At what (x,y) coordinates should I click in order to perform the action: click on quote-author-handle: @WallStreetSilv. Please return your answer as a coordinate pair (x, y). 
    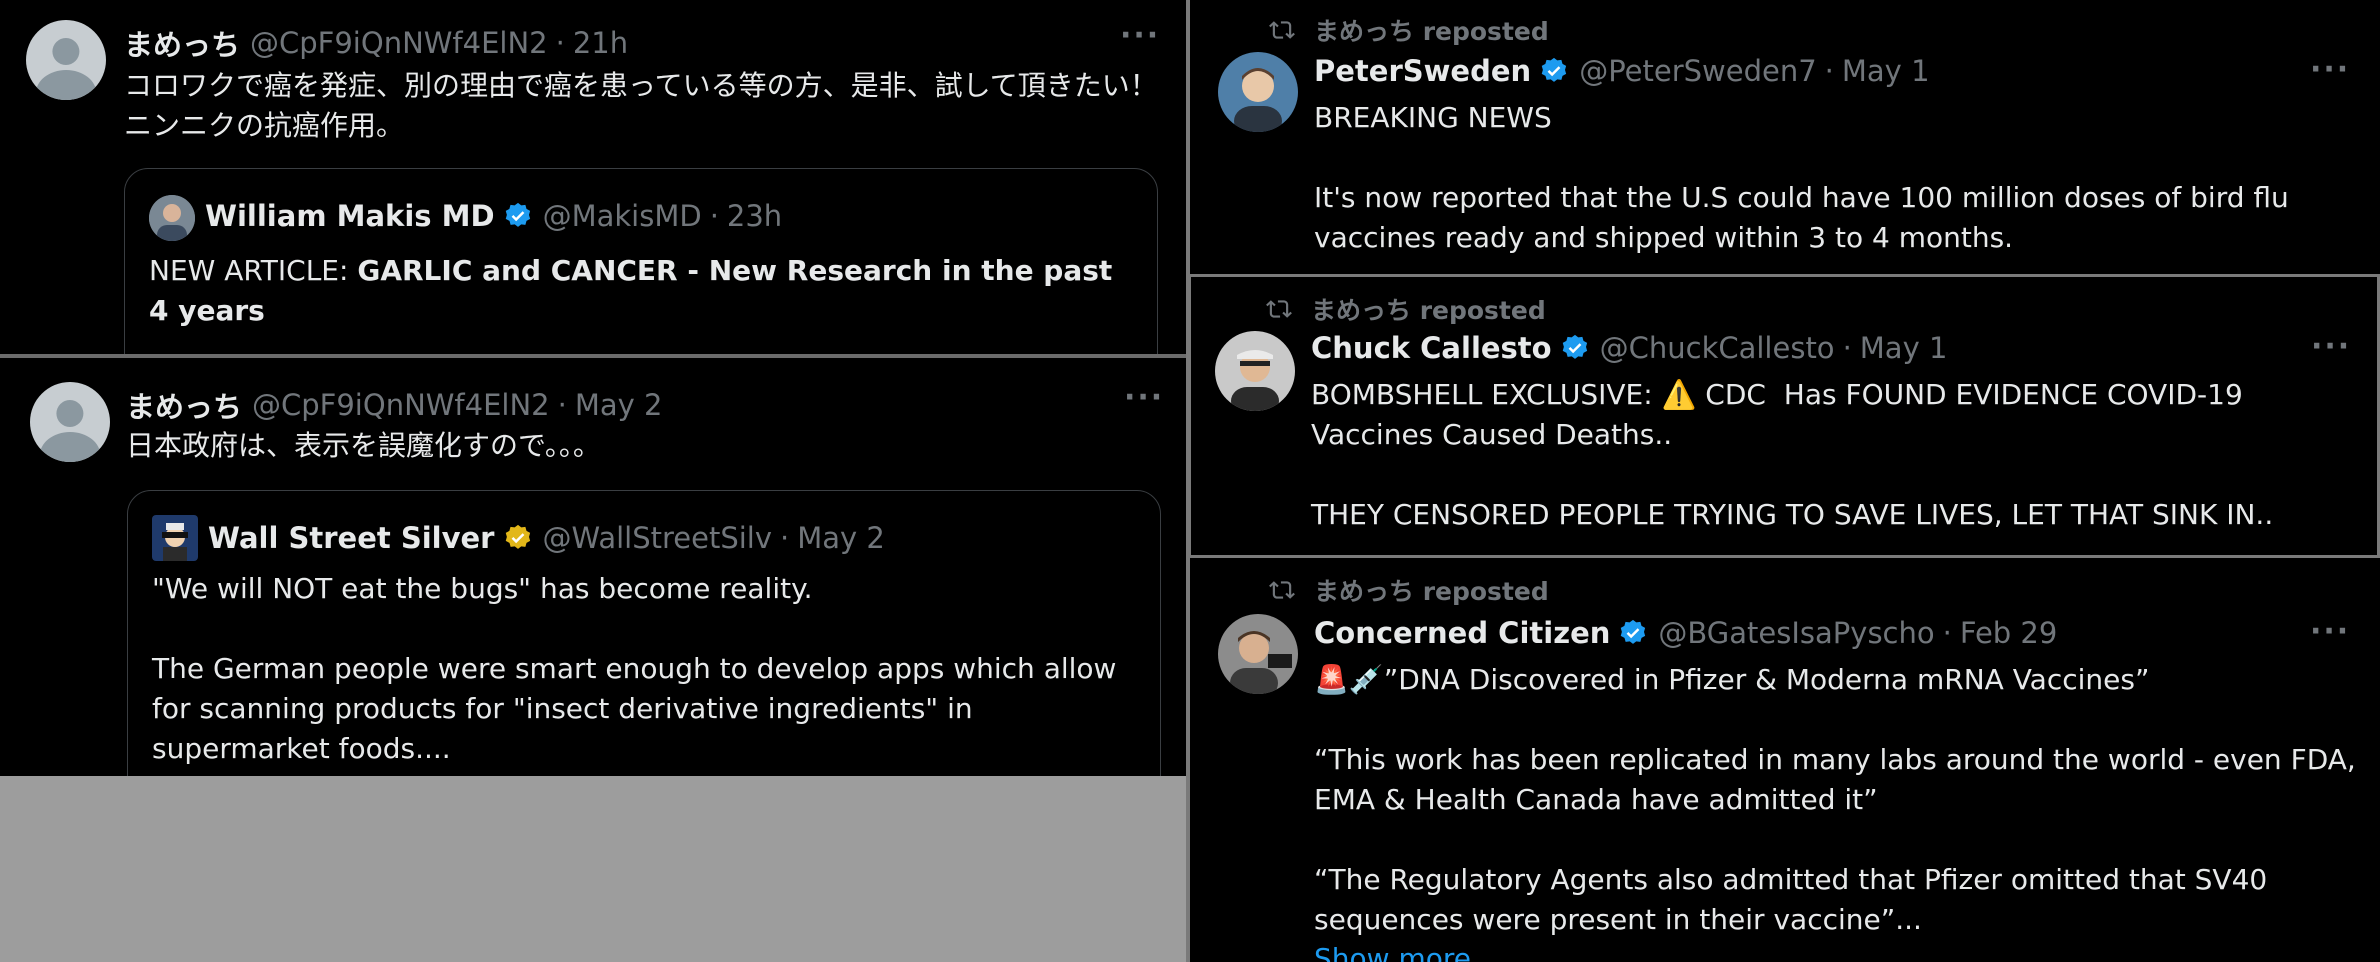
    Looking at the image, I should click on (657, 538).